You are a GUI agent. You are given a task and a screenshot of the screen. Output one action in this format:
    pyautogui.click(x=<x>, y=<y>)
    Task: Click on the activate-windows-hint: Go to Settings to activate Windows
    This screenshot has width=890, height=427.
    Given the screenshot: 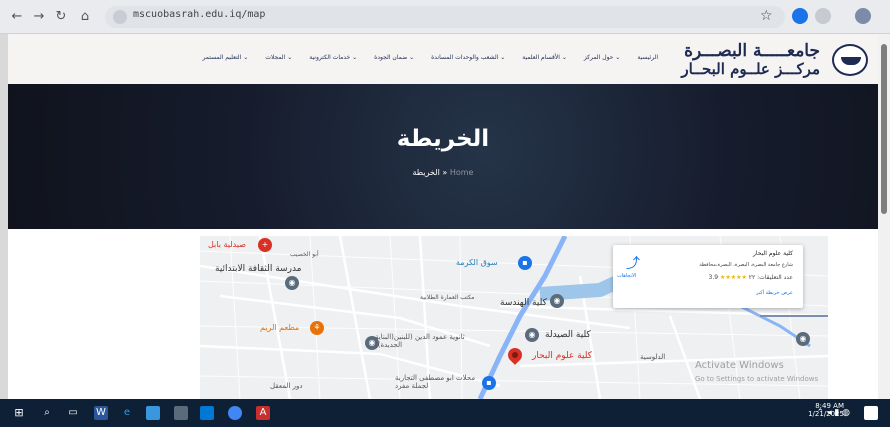 What is the action you would take?
    pyautogui.click(x=757, y=379)
    